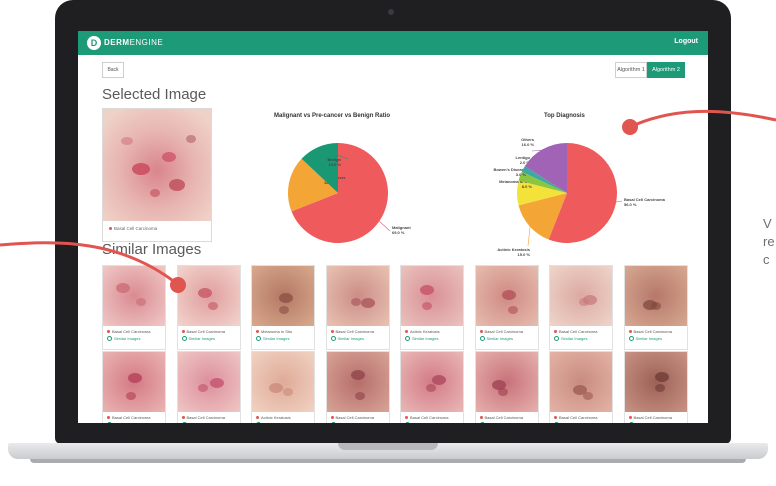 This screenshot has height=486, width=776. Describe the element at coordinates (766, 259) in the screenshot. I see `side-note-line-3: c` at that location.